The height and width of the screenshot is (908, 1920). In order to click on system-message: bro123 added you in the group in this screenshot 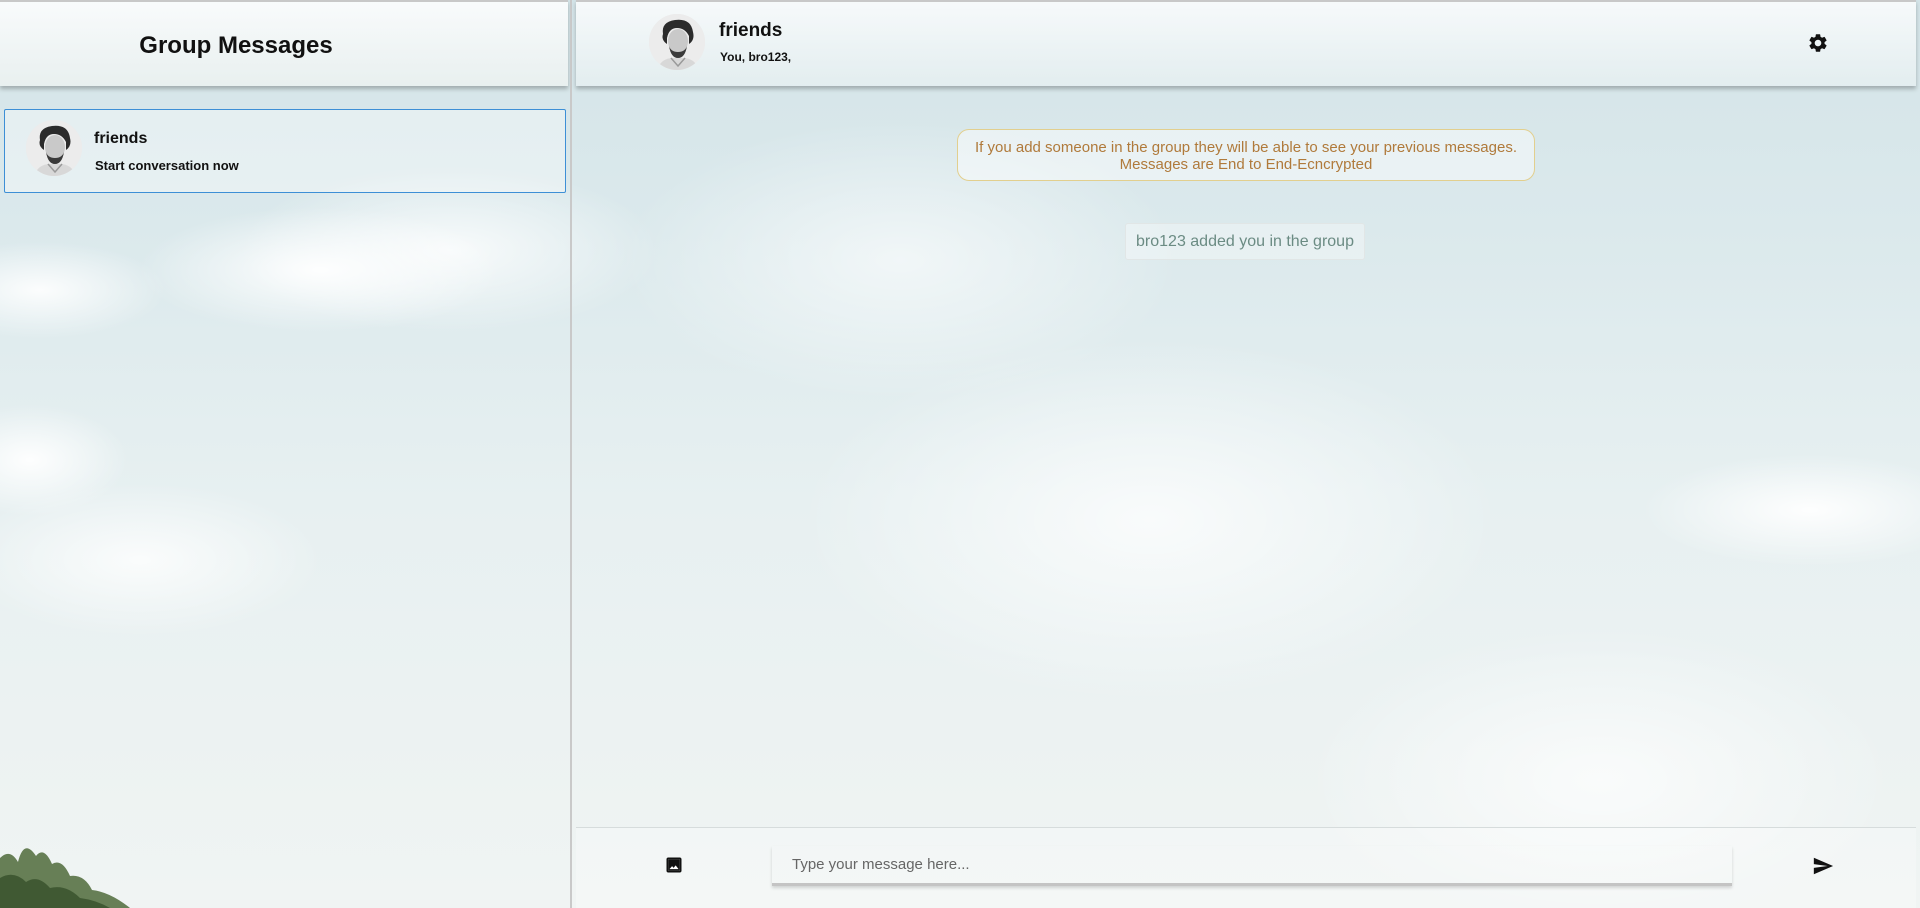, I will do `click(1245, 241)`.